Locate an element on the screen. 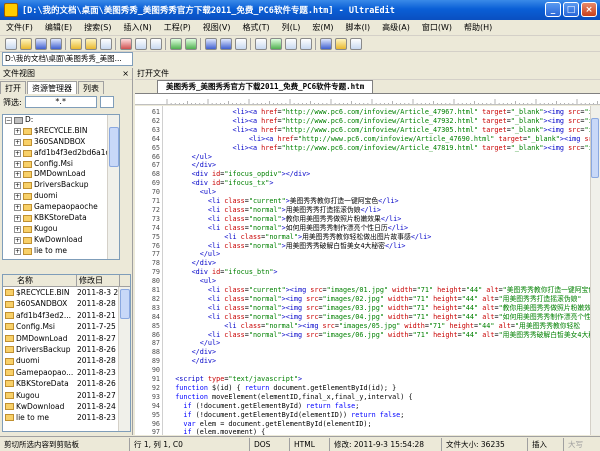  editor-scroll-thumb is located at coordinates (595, 148).